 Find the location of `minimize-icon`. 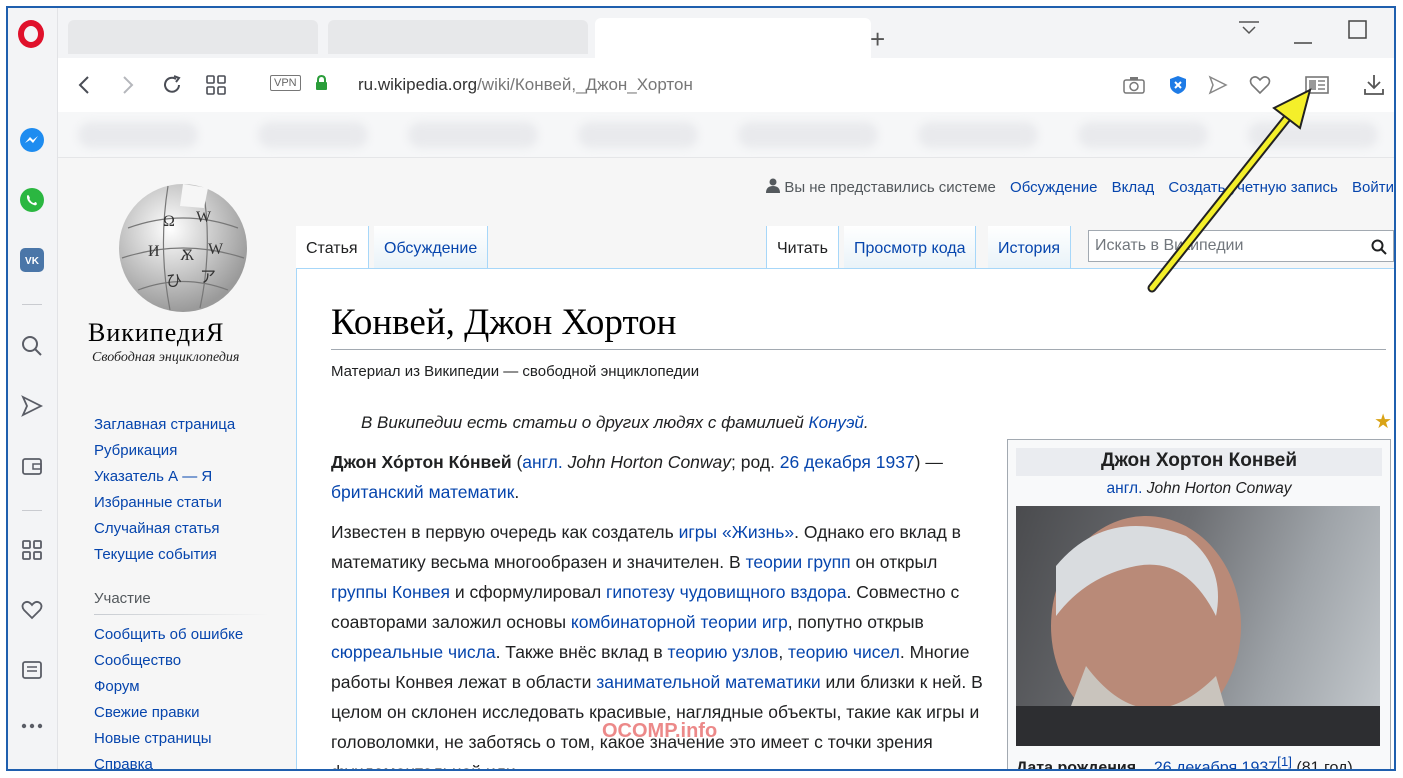

minimize-icon is located at coordinates (1303, 39).